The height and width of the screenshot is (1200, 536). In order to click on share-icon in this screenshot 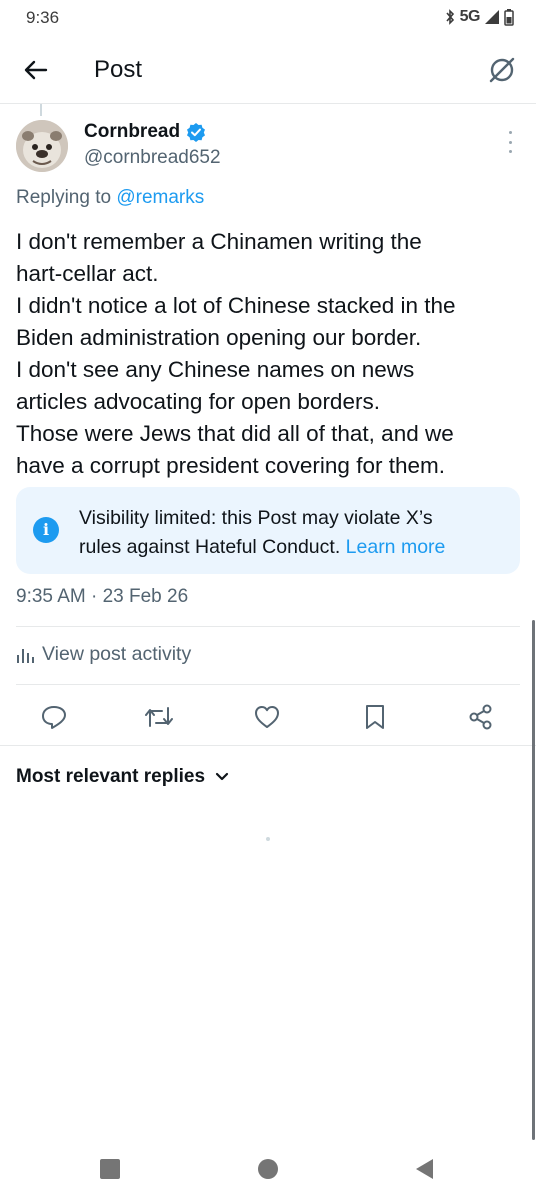, I will do `click(480, 717)`.